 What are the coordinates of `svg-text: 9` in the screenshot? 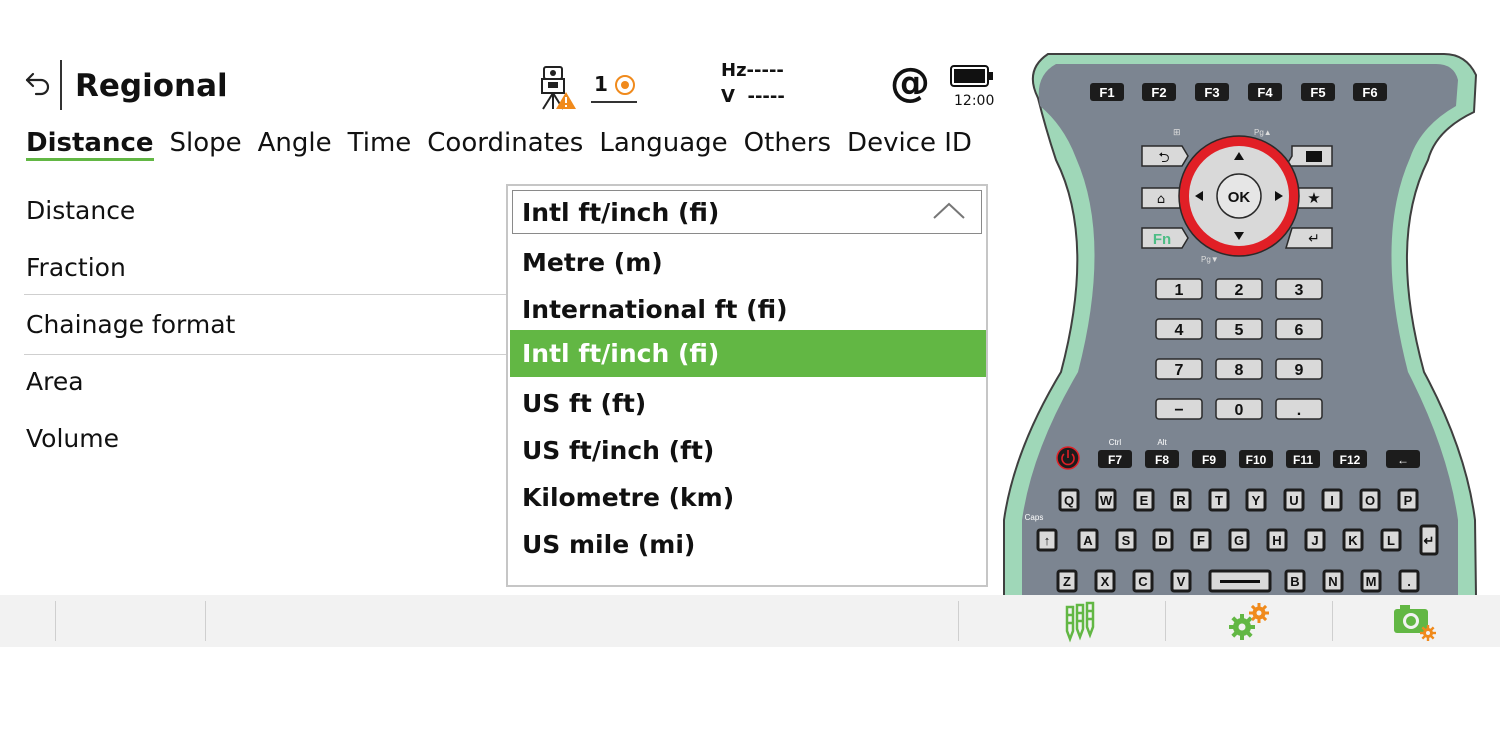 It's located at (1299, 370).